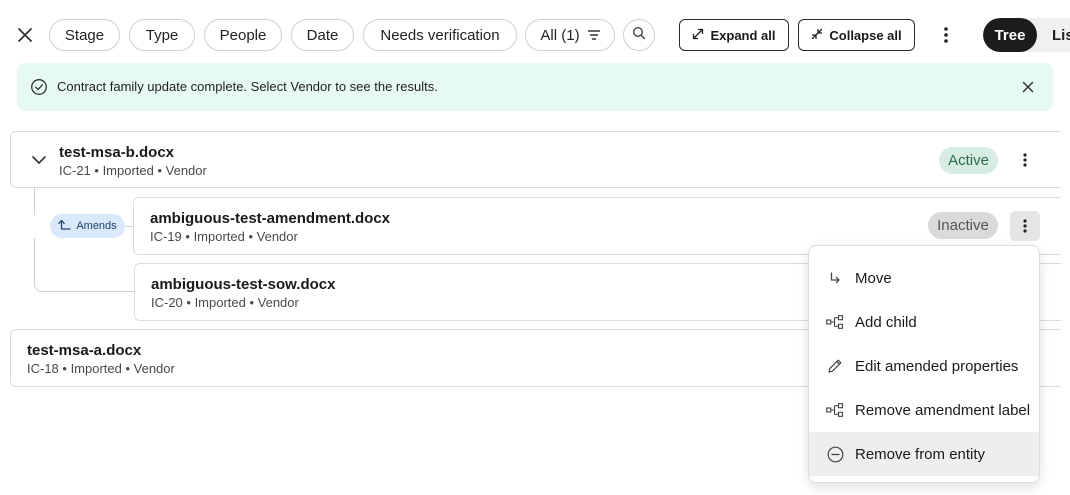 This screenshot has width=1070, height=495. Describe the element at coordinates (835, 454) in the screenshot. I see `minus-circle-icon` at that location.